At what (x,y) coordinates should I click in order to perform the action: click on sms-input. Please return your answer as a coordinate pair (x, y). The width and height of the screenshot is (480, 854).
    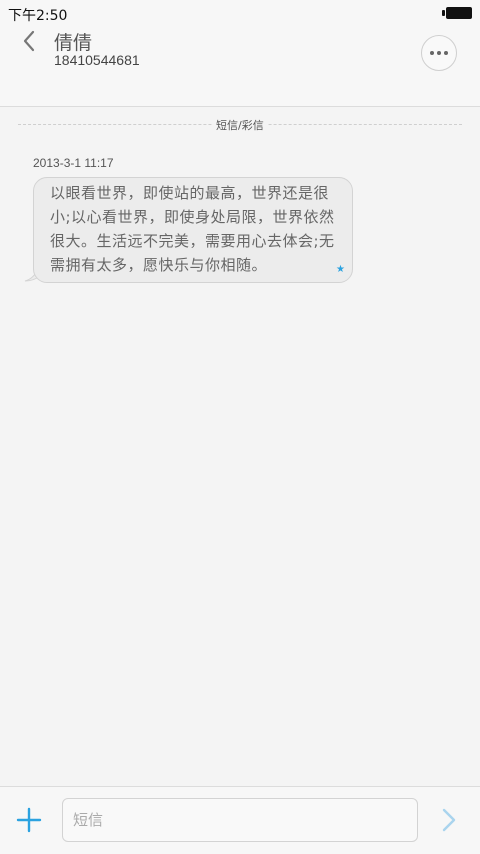
    Looking at the image, I should click on (240, 820).